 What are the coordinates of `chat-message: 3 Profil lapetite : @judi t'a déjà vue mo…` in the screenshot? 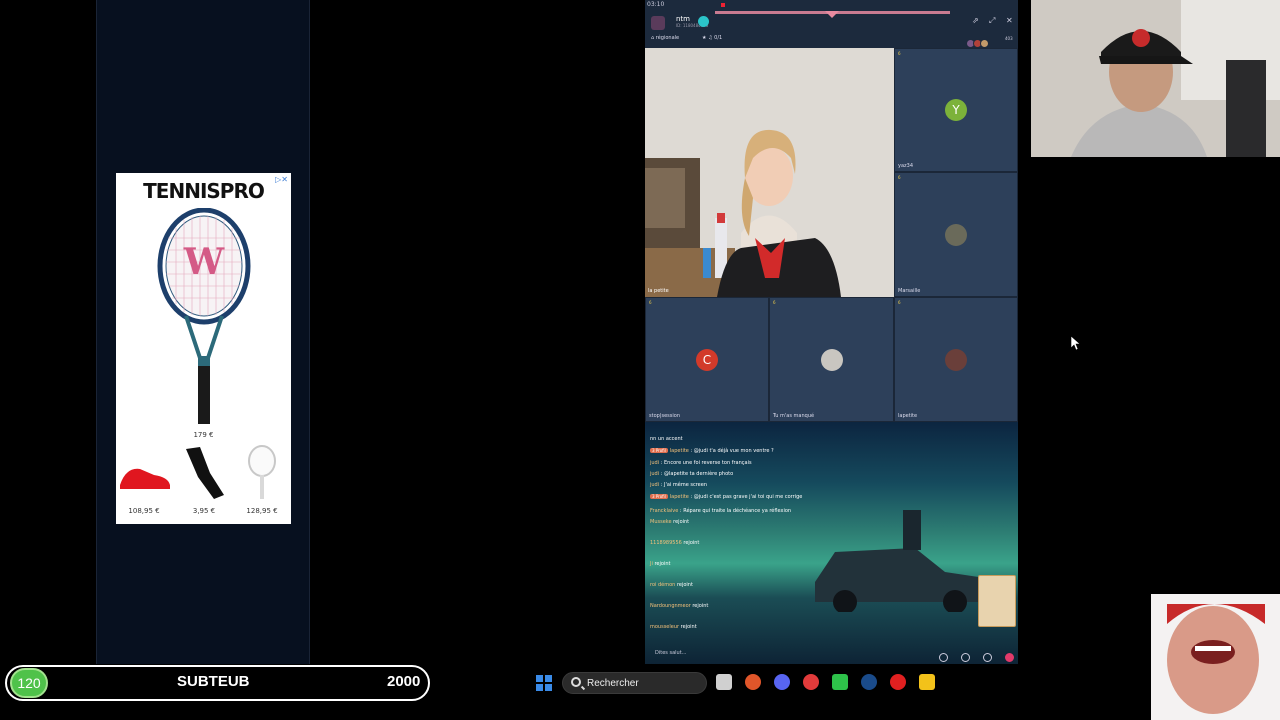 It's located at (712, 451).